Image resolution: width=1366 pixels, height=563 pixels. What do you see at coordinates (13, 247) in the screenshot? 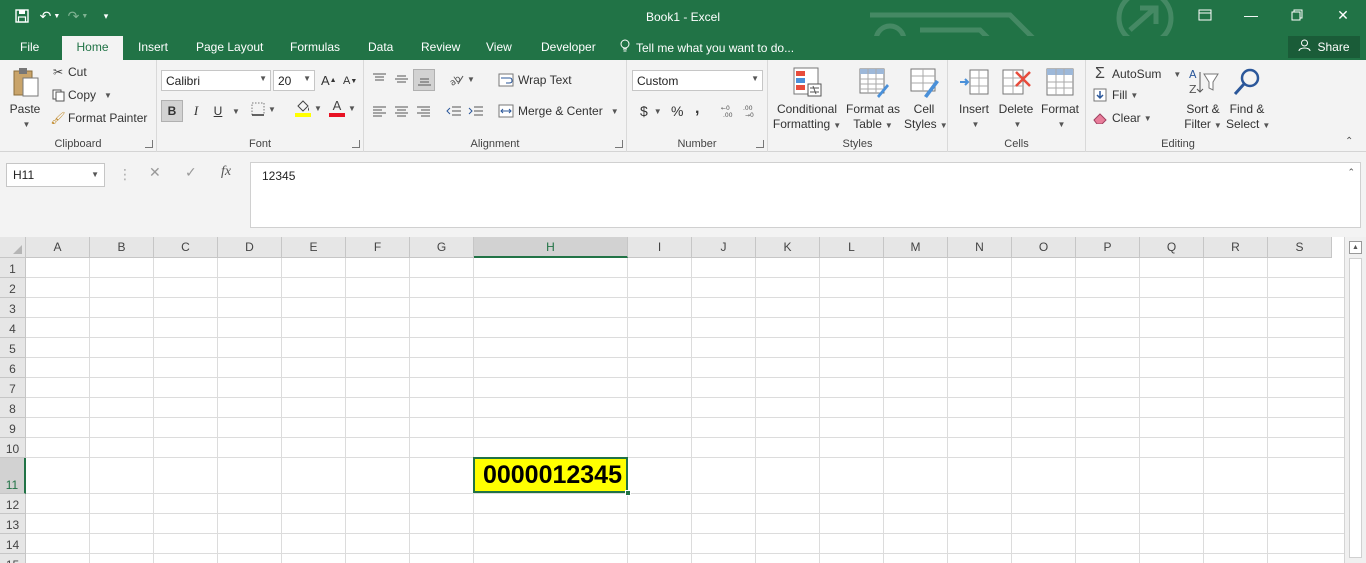
I see `select-all-button` at bounding box center [13, 247].